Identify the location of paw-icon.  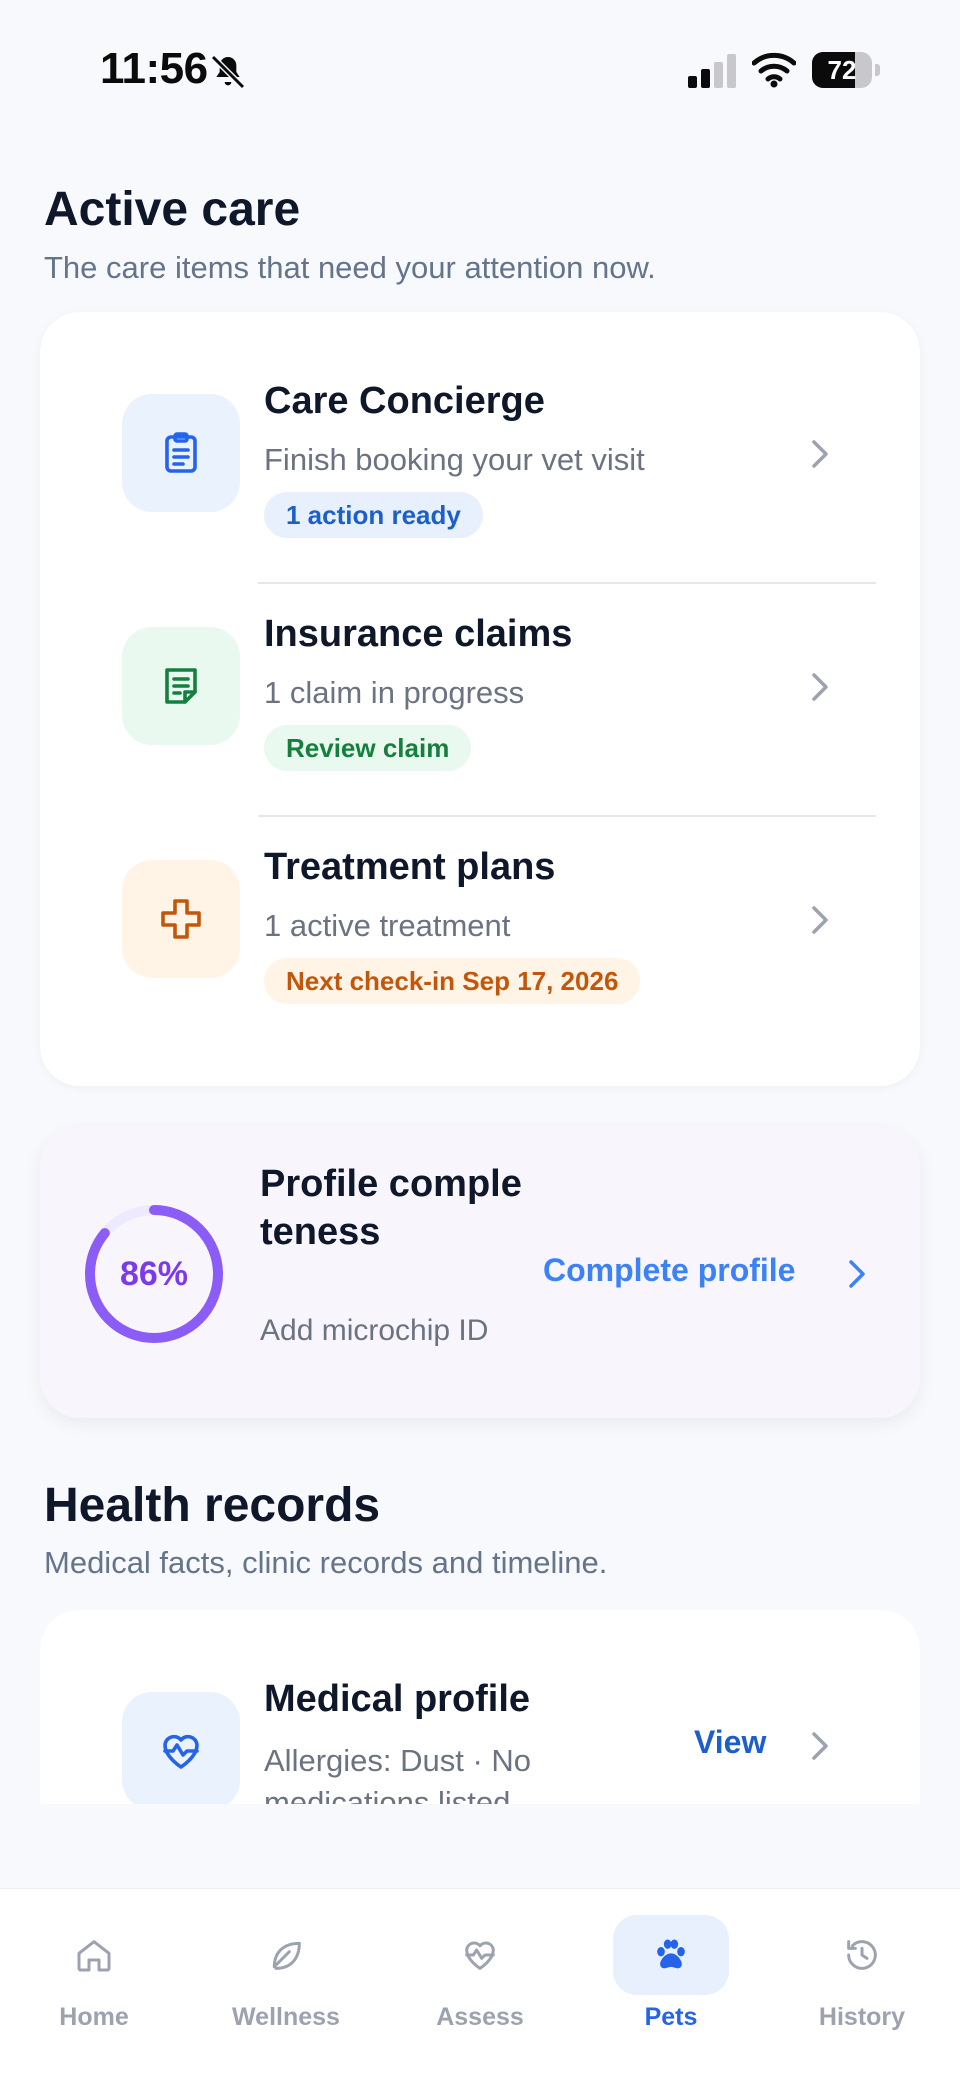
(671, 1954).